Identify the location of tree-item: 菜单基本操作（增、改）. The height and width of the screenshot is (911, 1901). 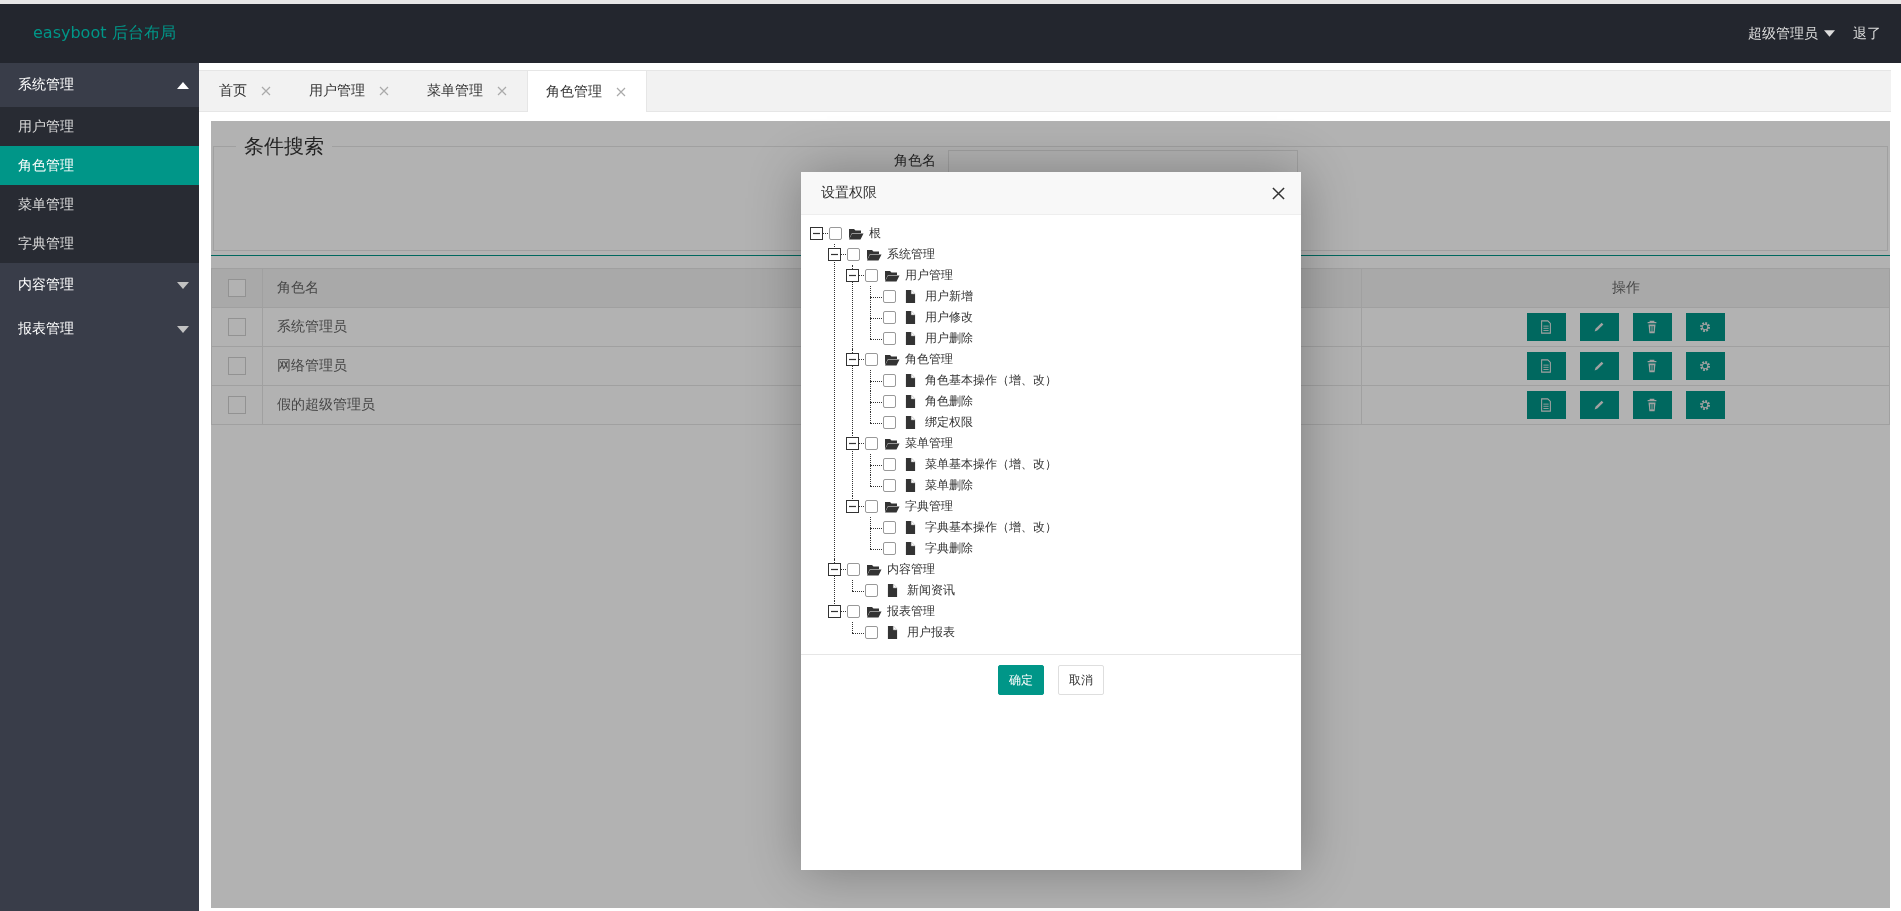
(991, 464).